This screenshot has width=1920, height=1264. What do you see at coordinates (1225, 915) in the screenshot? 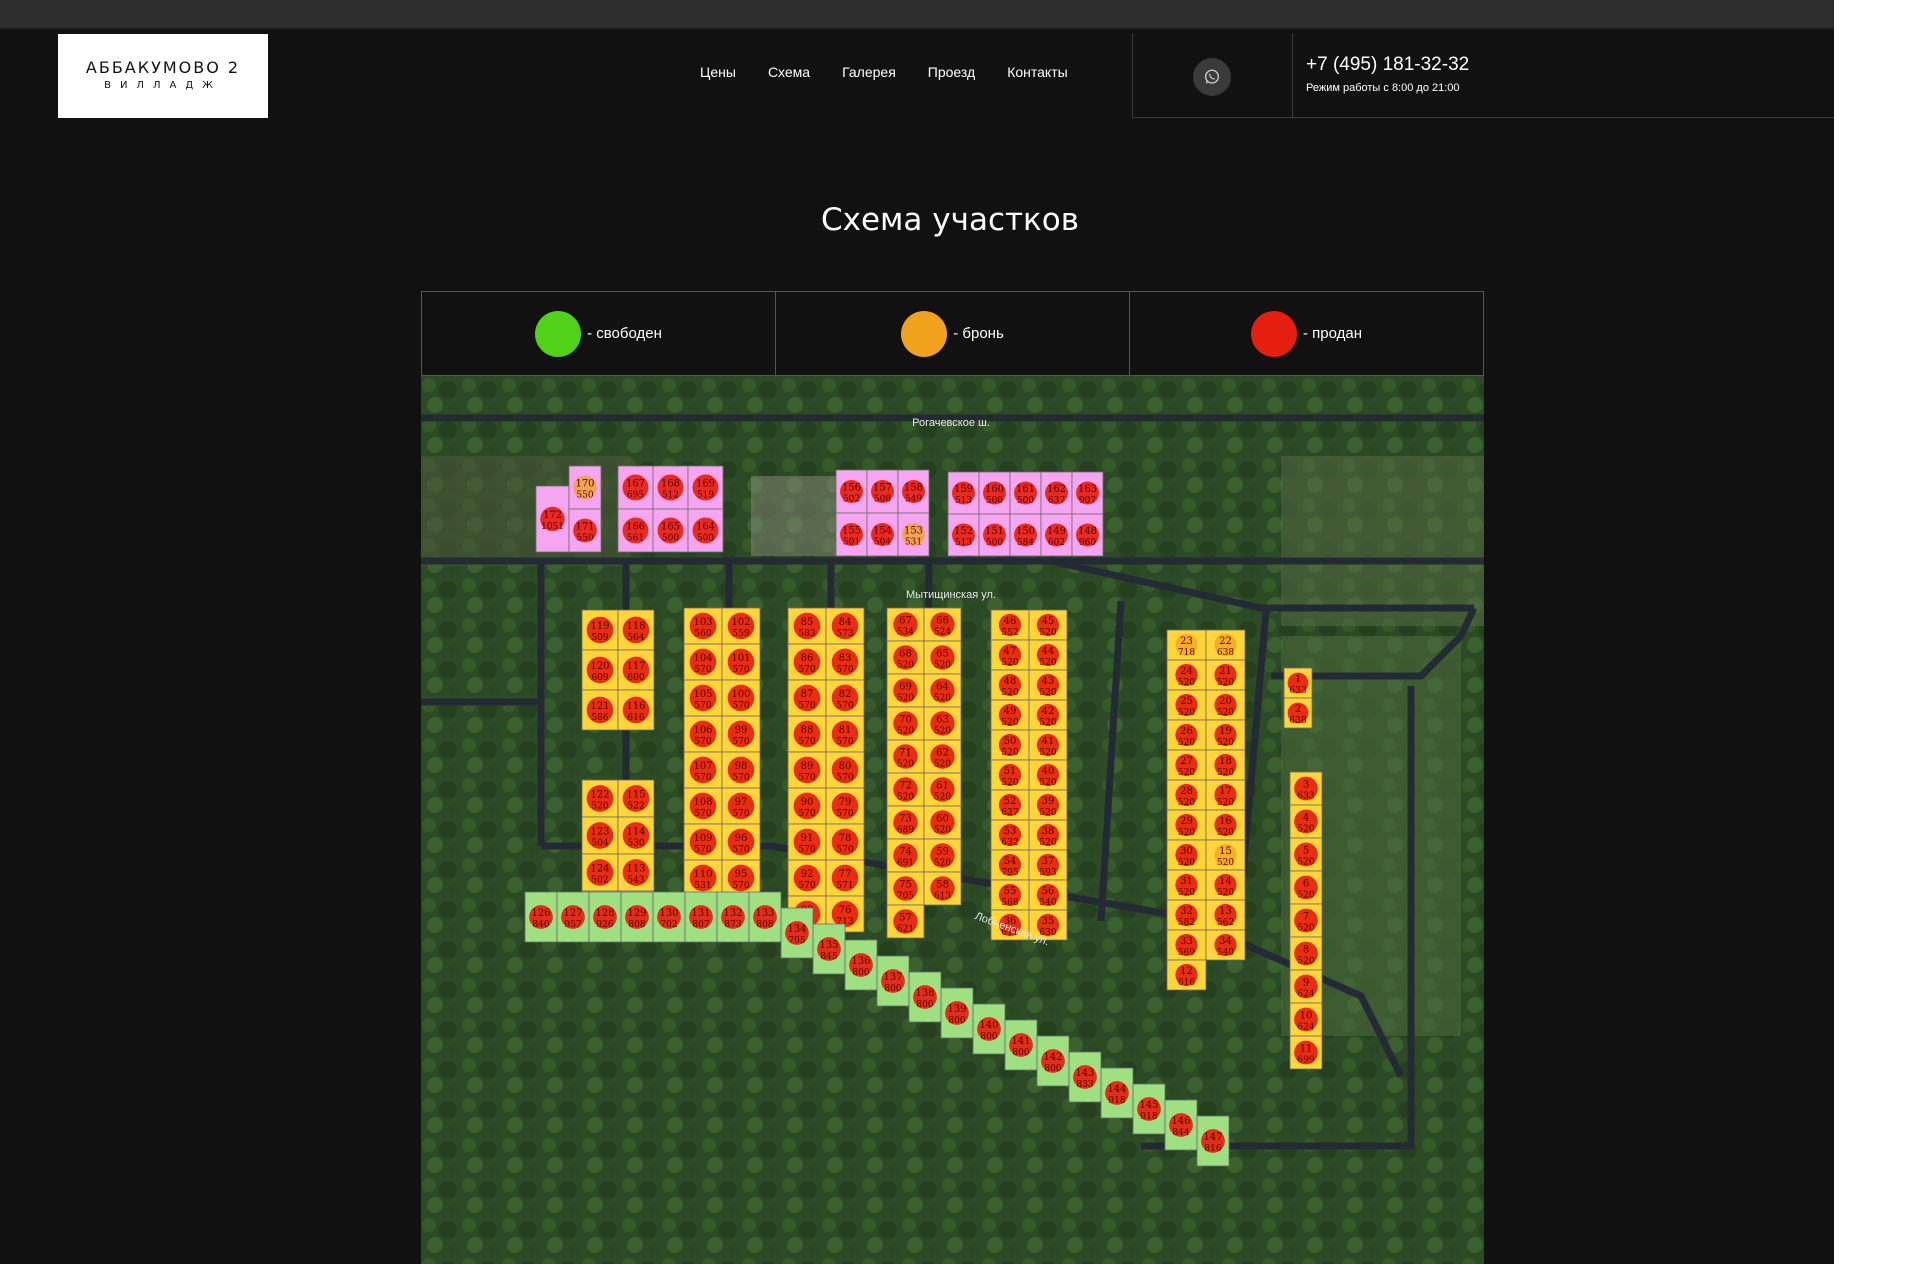
I see `plot-13: 13562` at bounding box center [1225, 915].